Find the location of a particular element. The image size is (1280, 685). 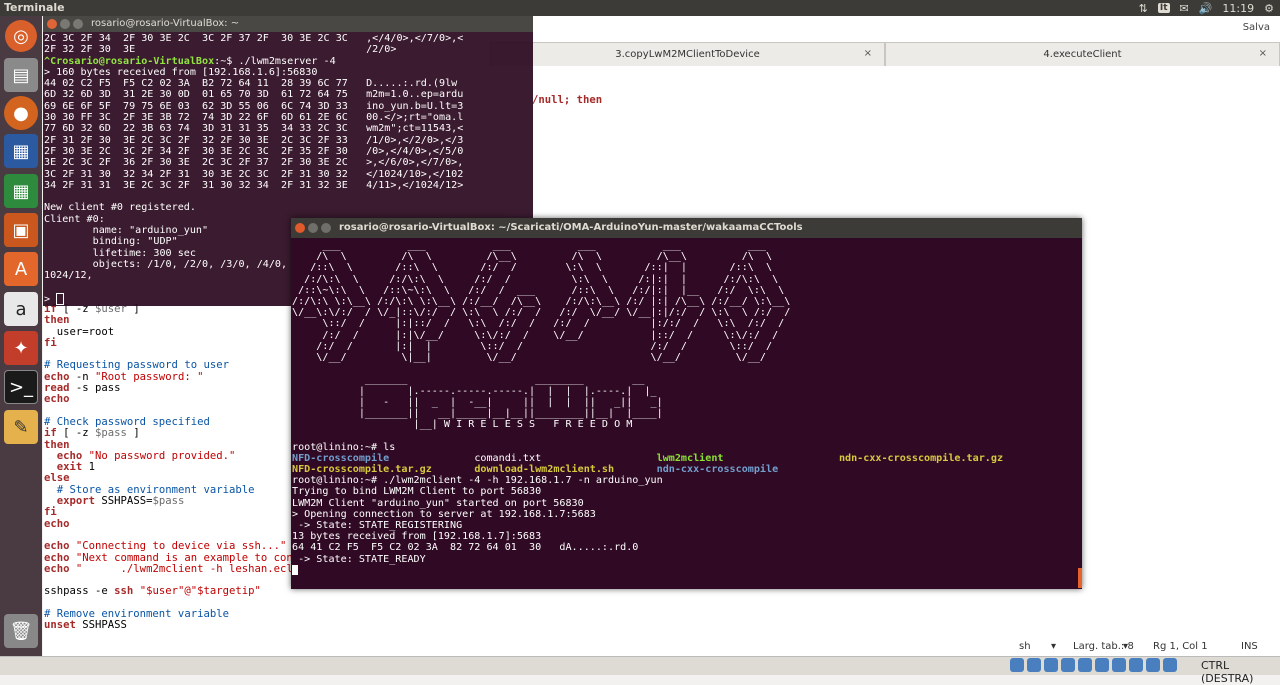

usb-icon is located at coordinates (1068, 665).